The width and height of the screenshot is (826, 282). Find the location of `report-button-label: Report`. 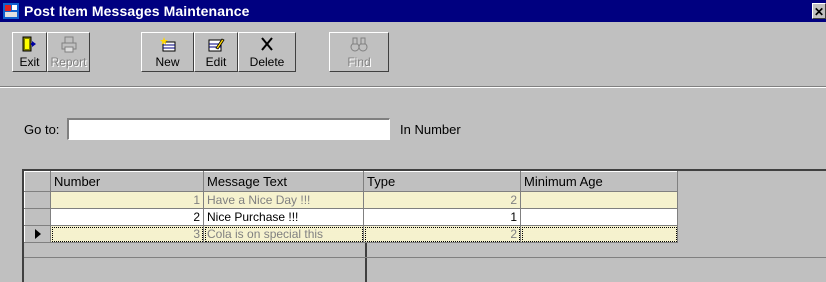

report-button-label: Report is located at coordinates (68, 62).